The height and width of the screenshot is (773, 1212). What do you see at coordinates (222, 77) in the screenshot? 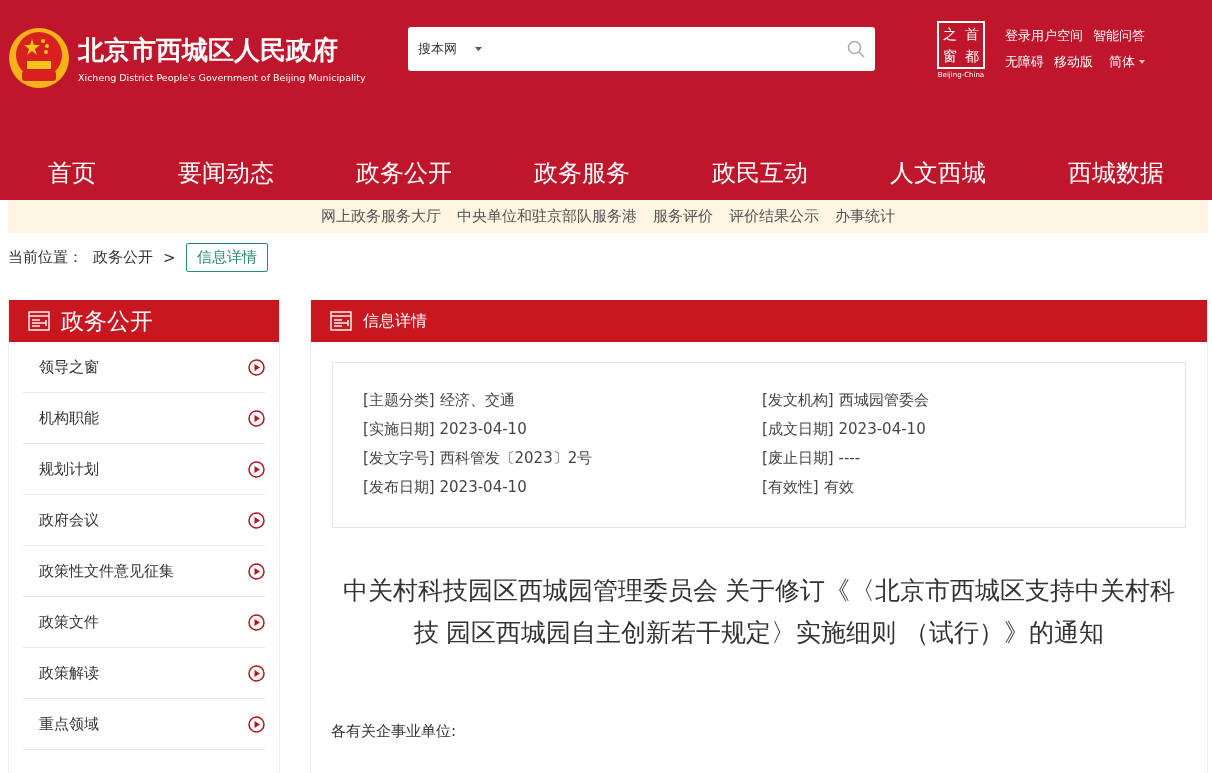
I see `site-subtitle: Xicheng District People's Government of Beijing Municipality` at bounding box center [222, 77].